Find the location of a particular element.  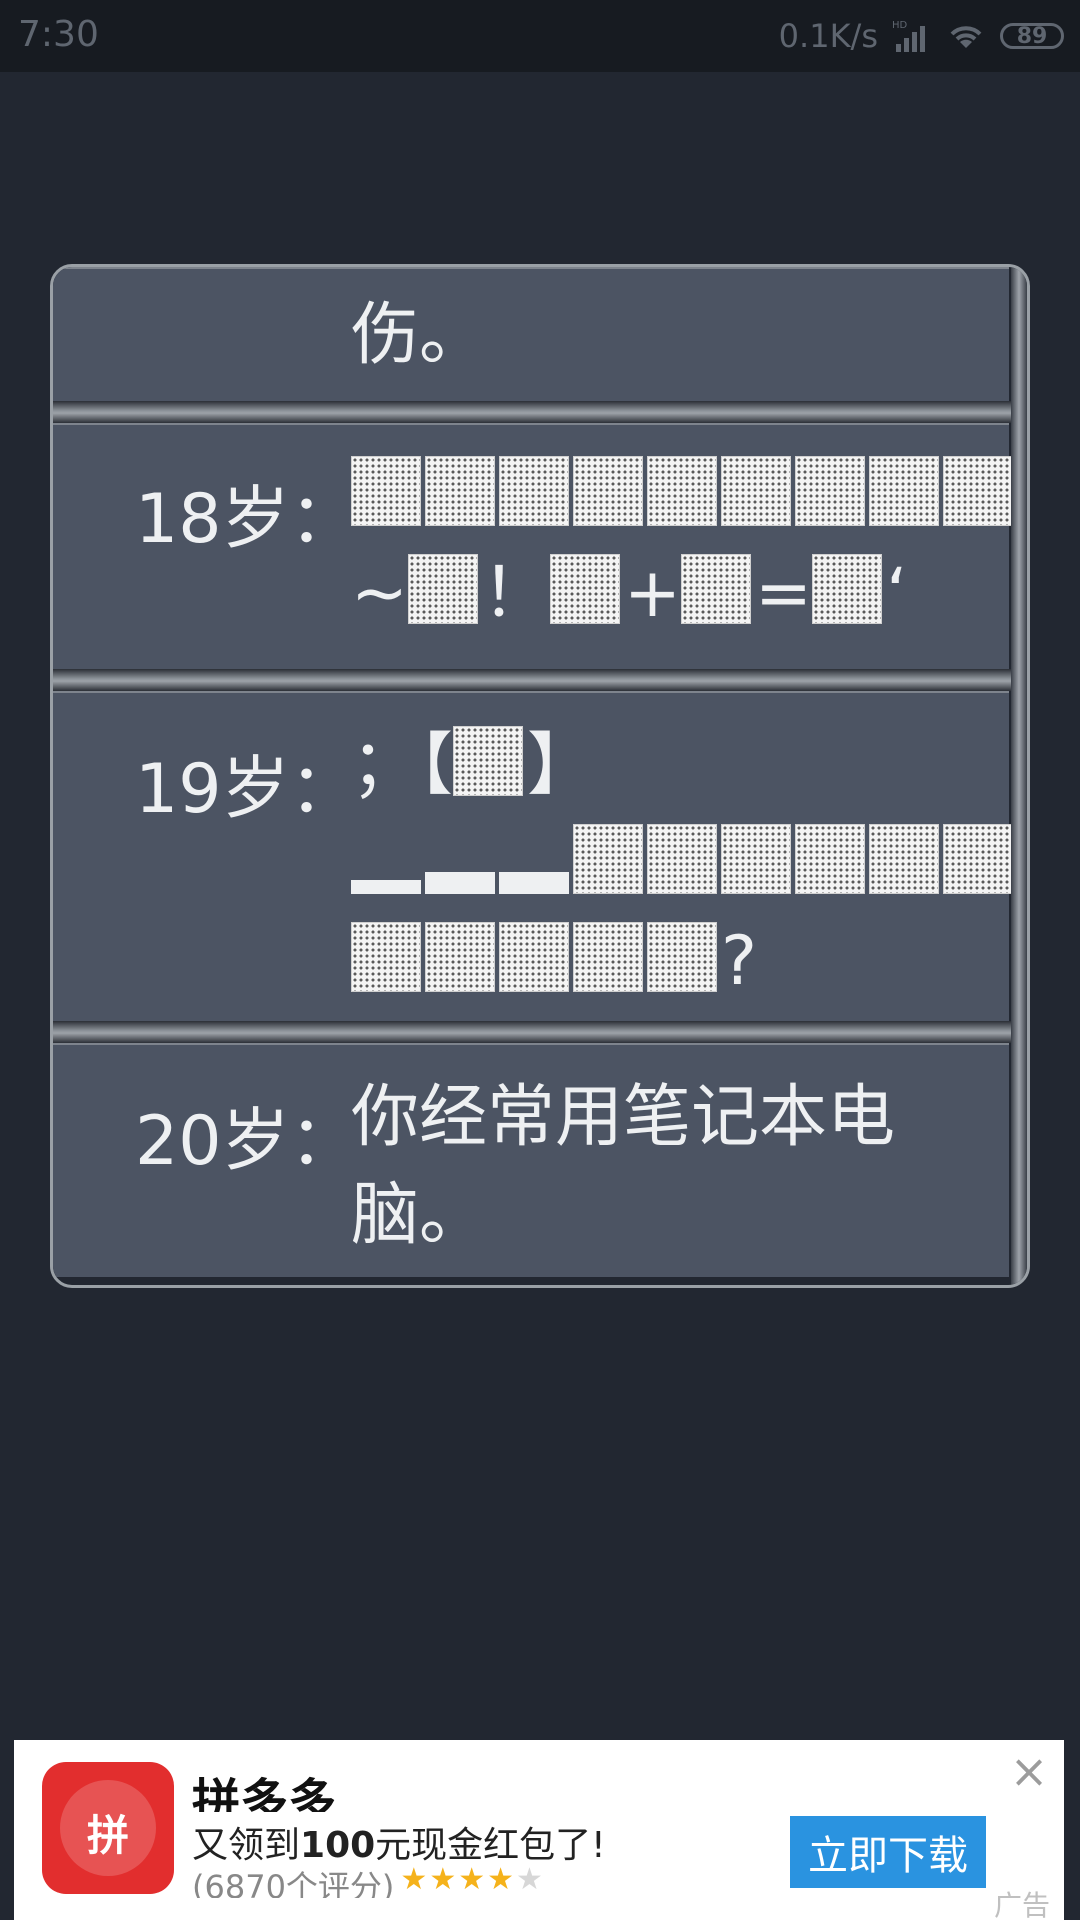

row-line-2: ~！ + = ‘ is located at coordinates (629, 593).